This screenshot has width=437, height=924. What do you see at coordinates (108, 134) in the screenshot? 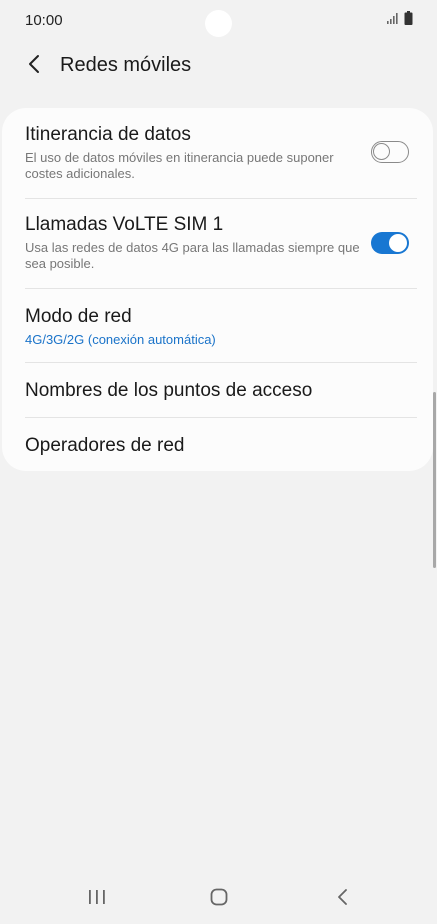
I see `setting-title: Itinerancia de datos` at bounding box center [108, 134].